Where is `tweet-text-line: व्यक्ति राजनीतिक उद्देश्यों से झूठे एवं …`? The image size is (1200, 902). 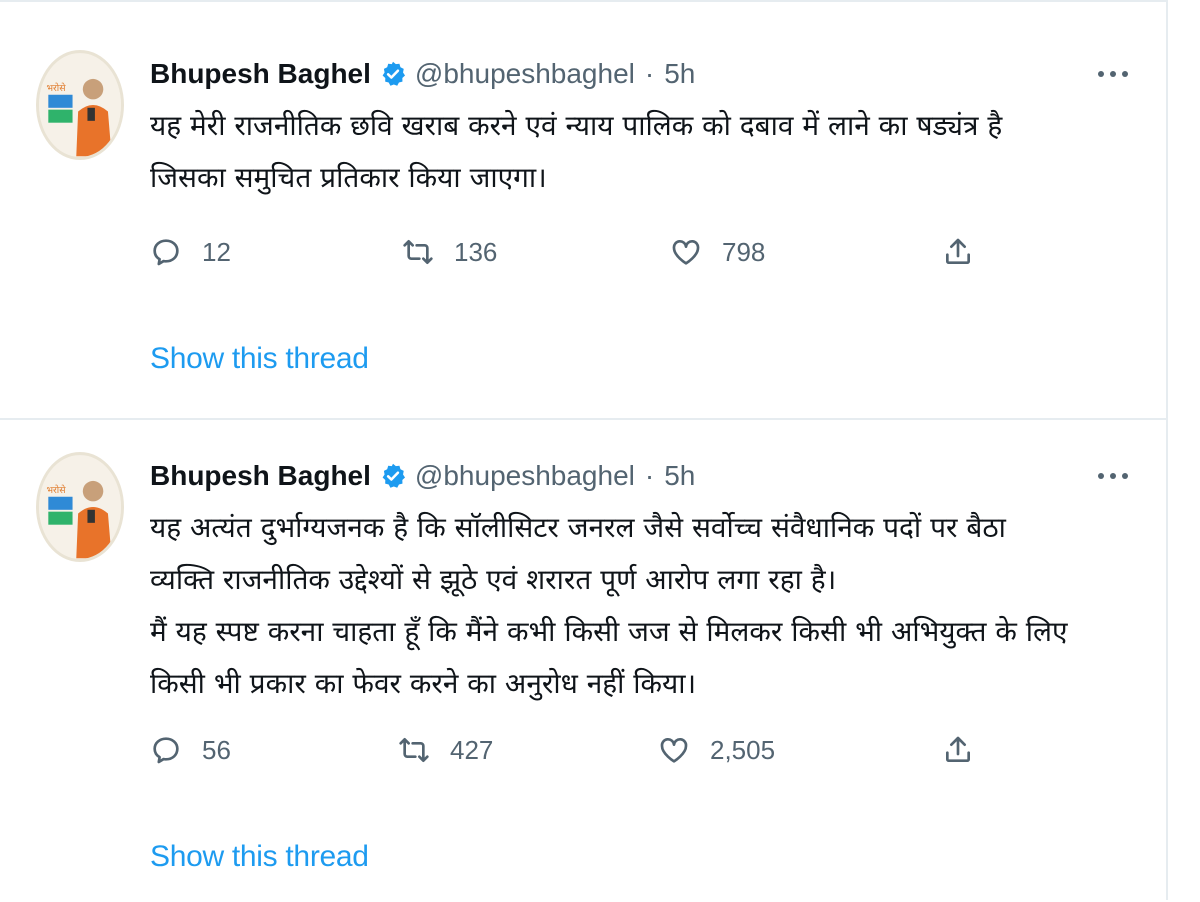
tweet-text-line: व्यक्ति राजनीतिक उद्देश्यों से झूठे एवं … is located at coordinates (493, 579).